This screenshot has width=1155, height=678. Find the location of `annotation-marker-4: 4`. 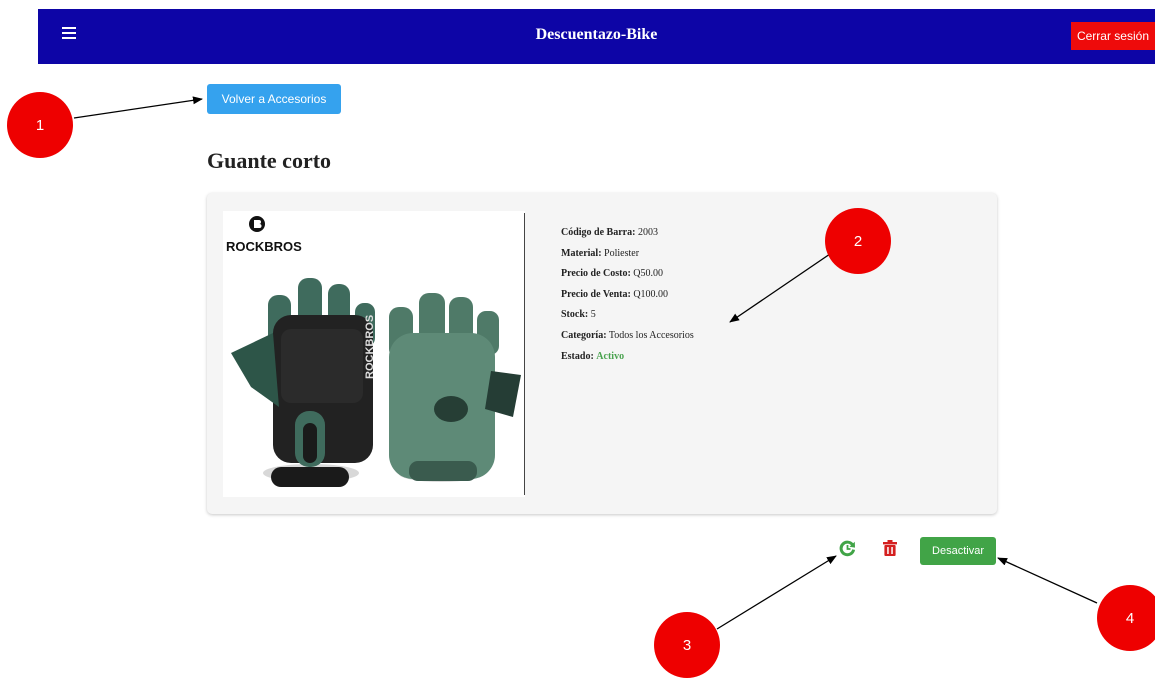

annotation-marker-4: 4 is located at coordinates (1126, 618).